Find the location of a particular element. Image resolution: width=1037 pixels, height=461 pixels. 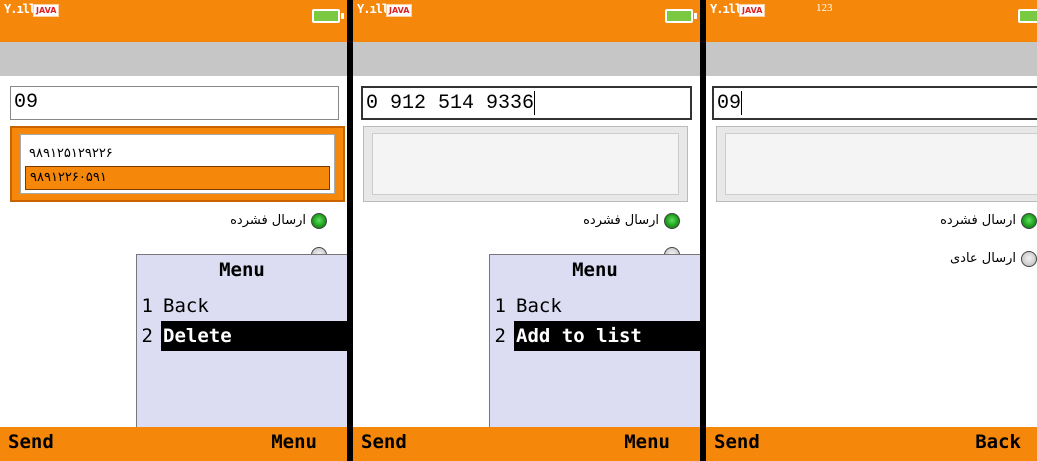

number-list-inner: ۹۸۹۱۲۵۱۲۹۲۲۶ ۹۸۹۱۲۲۶۰۵۹۱ is located at coordinates (177, 164).